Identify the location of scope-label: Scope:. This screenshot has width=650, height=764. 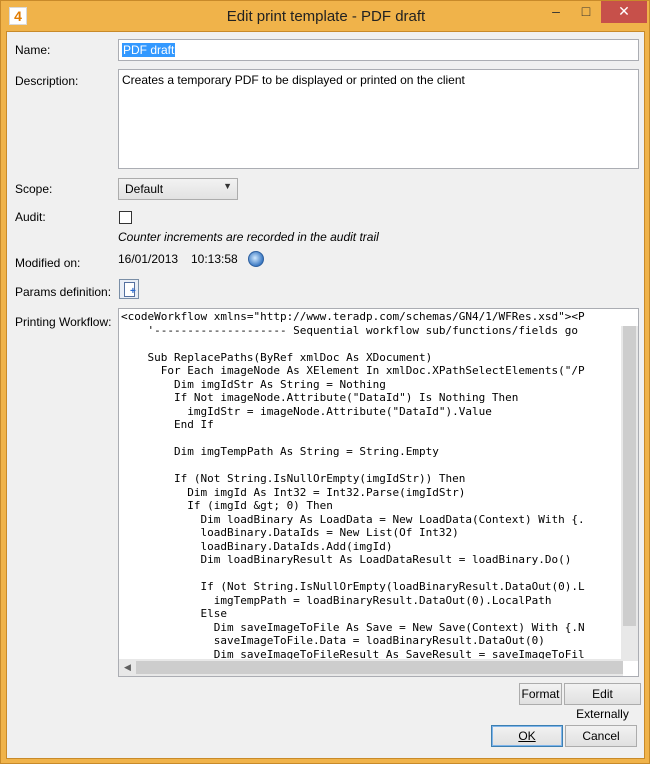
(34, 189).